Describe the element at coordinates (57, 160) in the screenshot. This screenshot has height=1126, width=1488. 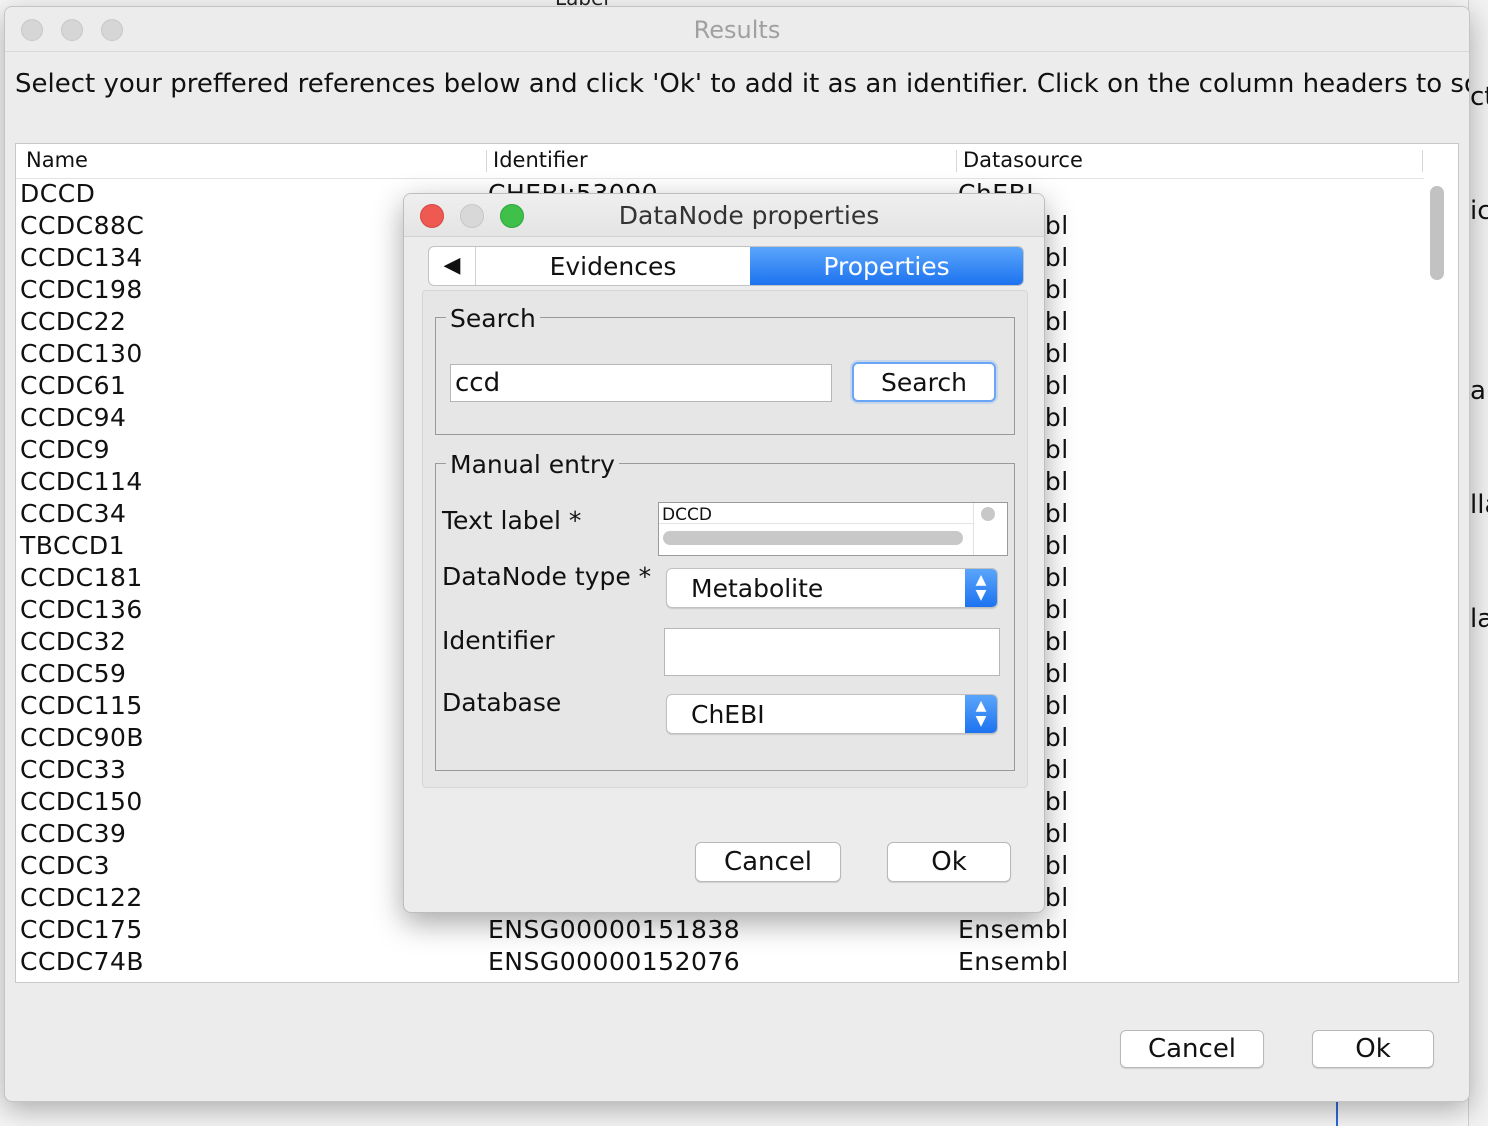
I see `column-header-name: Name` at that location.